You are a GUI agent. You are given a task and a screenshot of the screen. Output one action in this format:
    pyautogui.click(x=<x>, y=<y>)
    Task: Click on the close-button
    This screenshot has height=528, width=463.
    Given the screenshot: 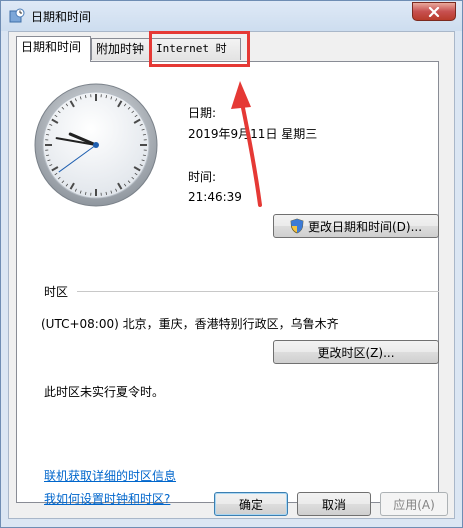 What is the action you would take?
    pyautogui.click(x=434, y=11)
    